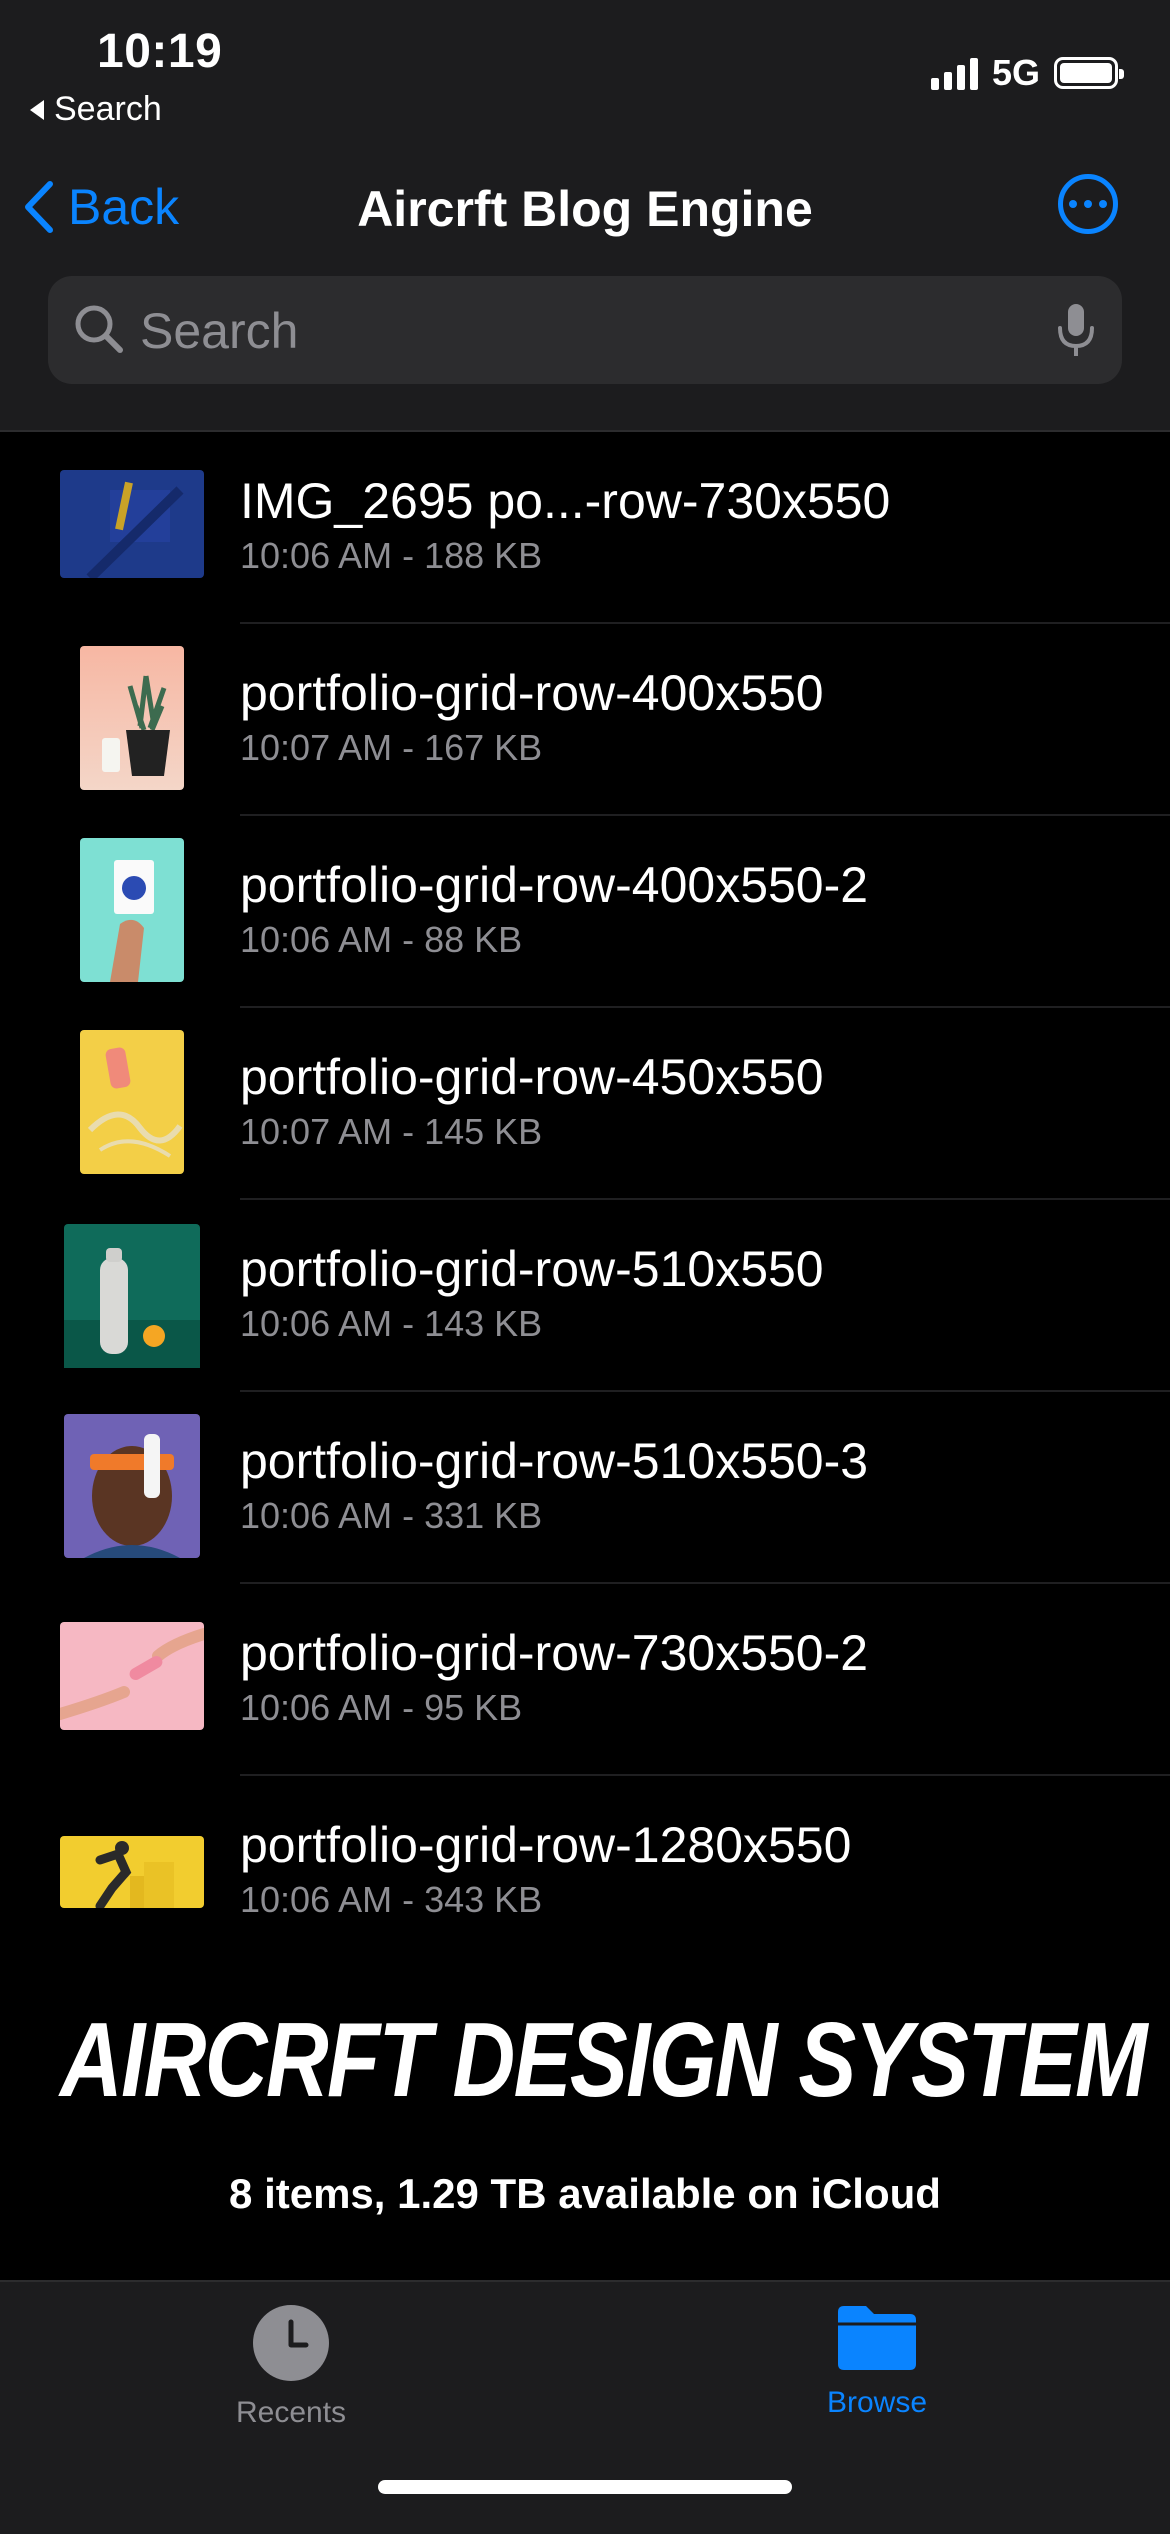 The width and height of the screenshot is (1170, 2534). What do you see at coordinates (1089, 73) in the screenshot?
I see `battery-icon` at bounding box center [1089, 73].